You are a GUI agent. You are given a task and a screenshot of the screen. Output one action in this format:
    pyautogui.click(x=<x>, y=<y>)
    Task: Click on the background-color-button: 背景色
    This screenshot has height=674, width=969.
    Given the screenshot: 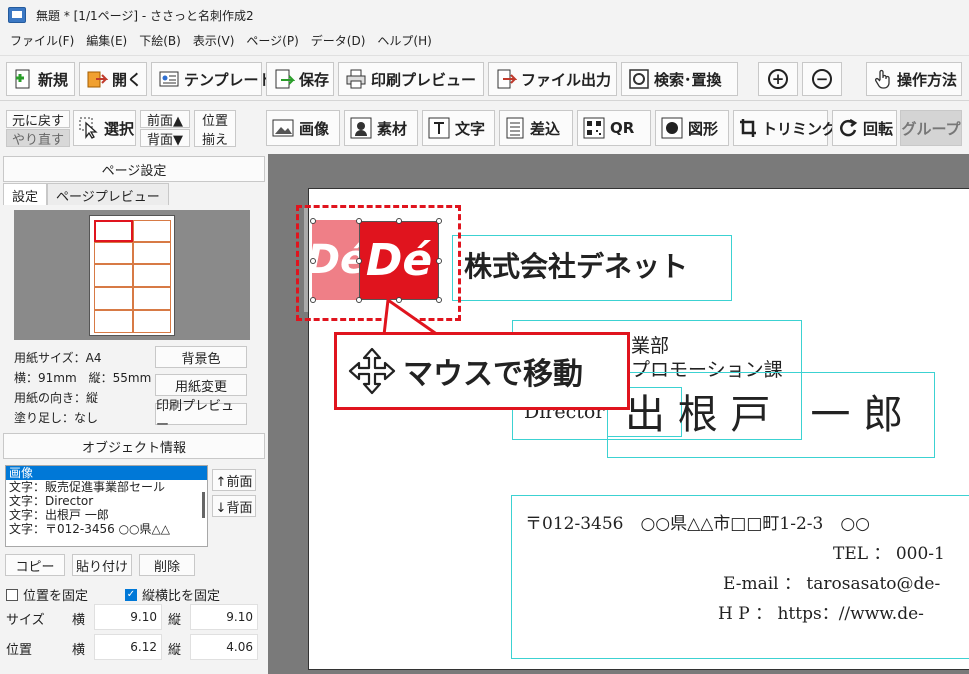 What is the action you would take?
    pyautogui.click(x=201, y=357)
    